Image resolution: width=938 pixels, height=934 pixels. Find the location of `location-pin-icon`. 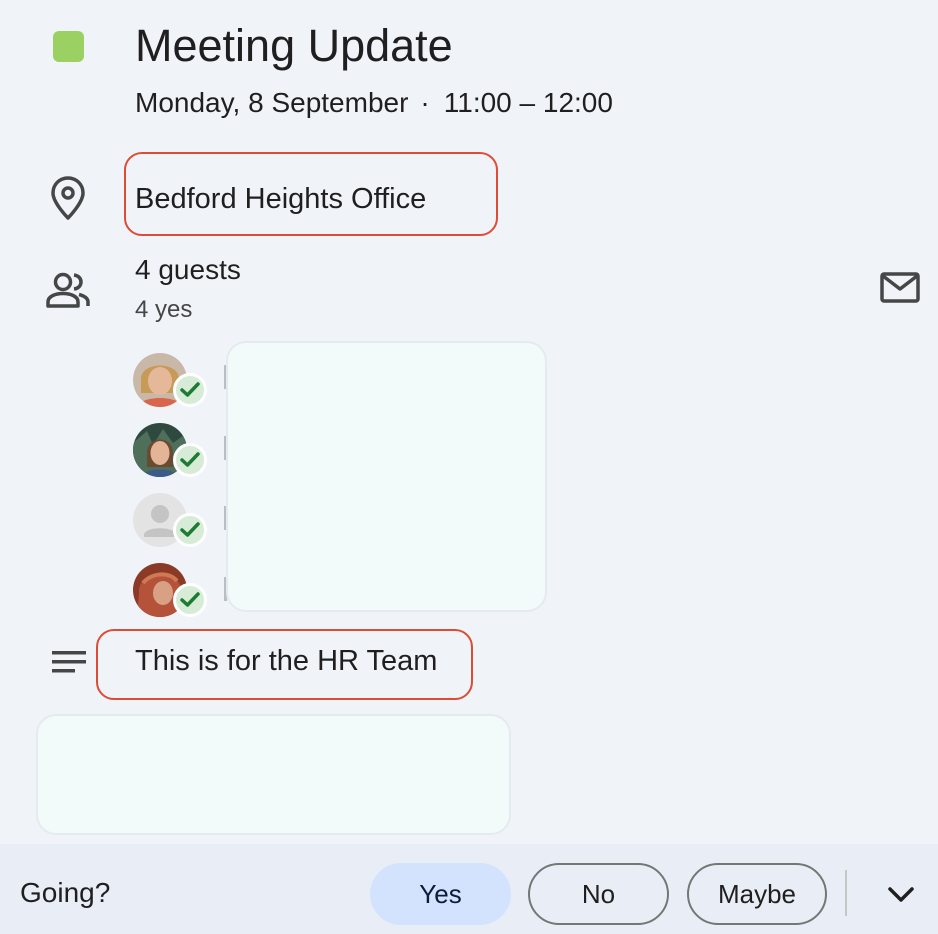

location-pin-icon is located at coordinates (68, 198).